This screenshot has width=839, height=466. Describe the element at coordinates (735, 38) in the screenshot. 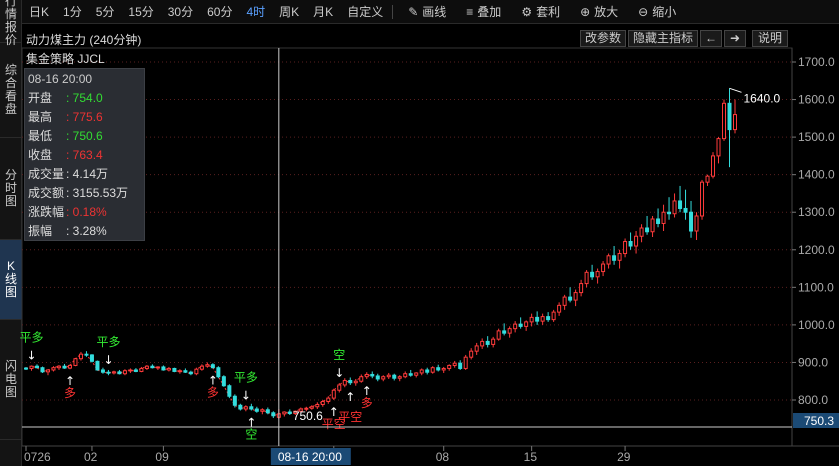

I see `next-arrow-icon: ➜` at that location.